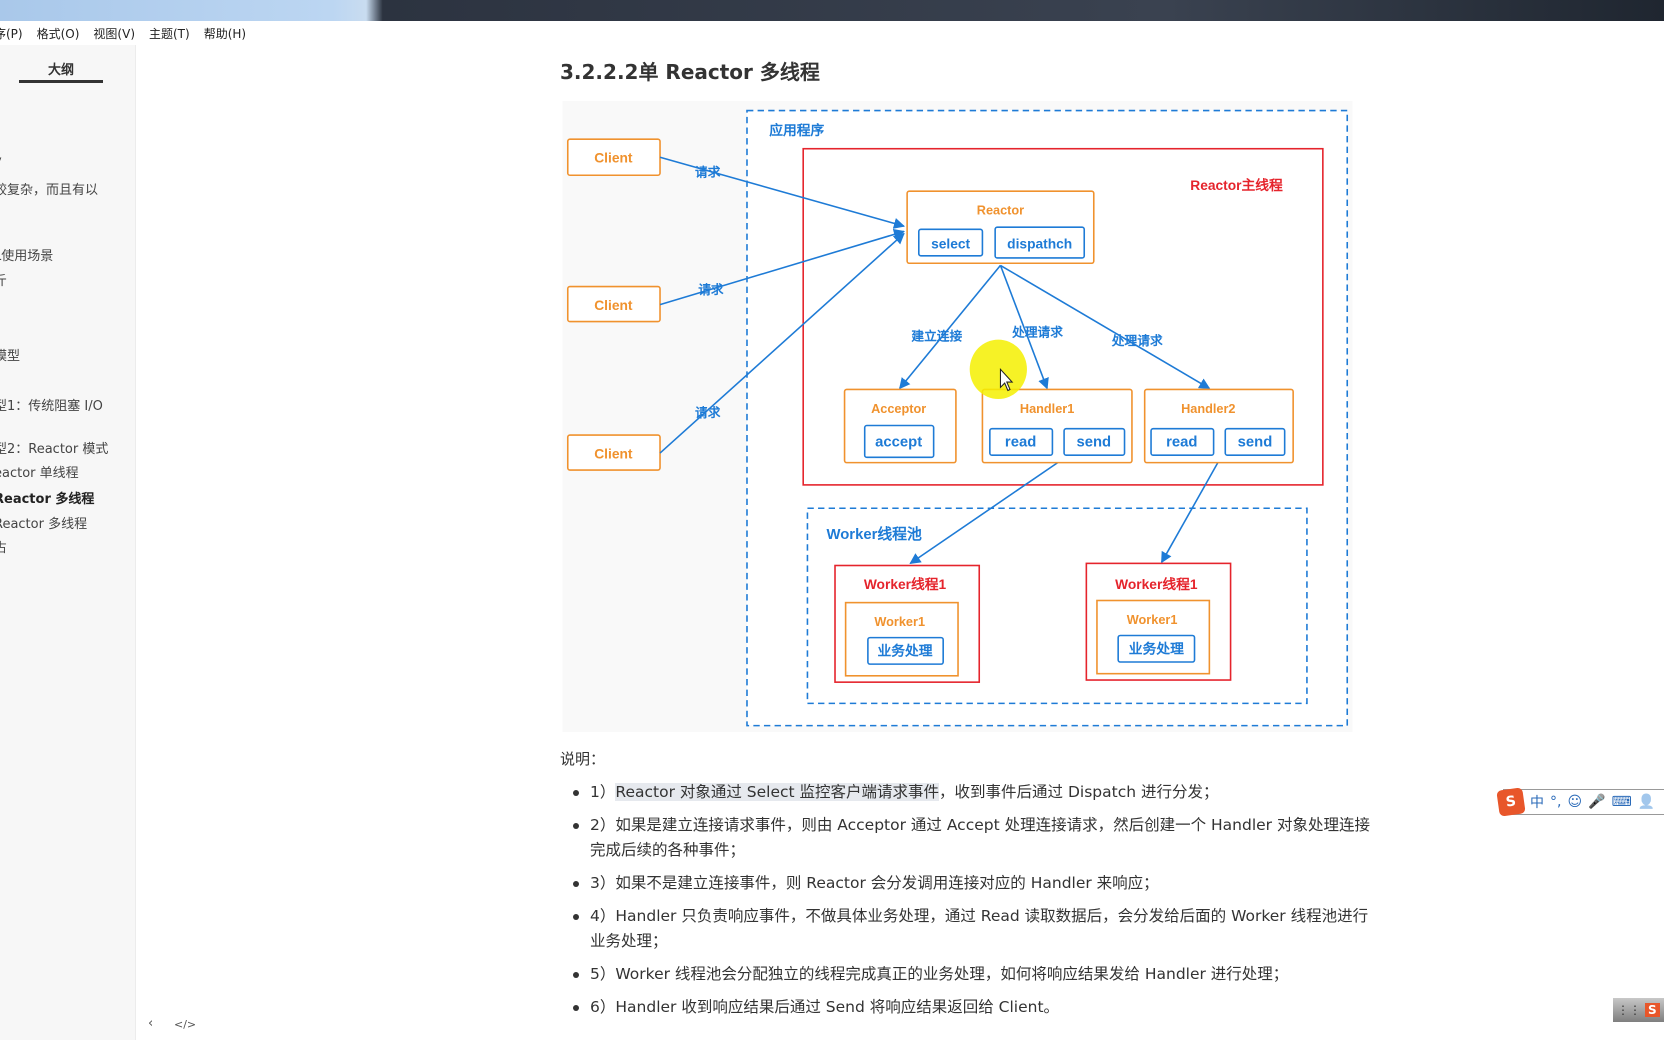 This screenshot has width=1664, height=1040. I want to click on outline-item: eactor 单线程, so click(39, 471).